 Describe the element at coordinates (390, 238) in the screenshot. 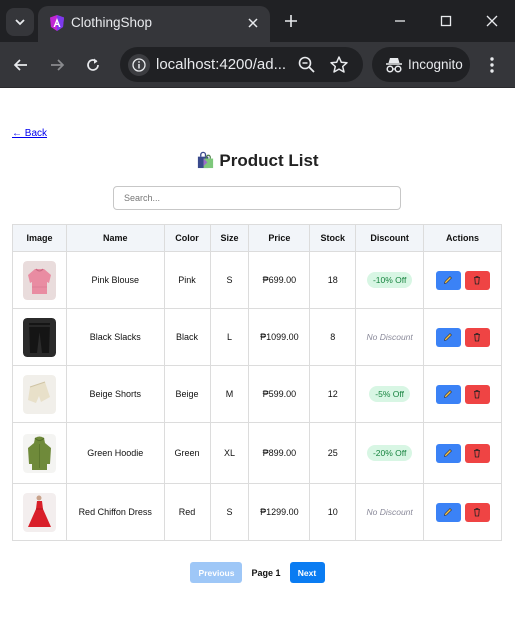

I see `column-header-discount: Discount` at that location.